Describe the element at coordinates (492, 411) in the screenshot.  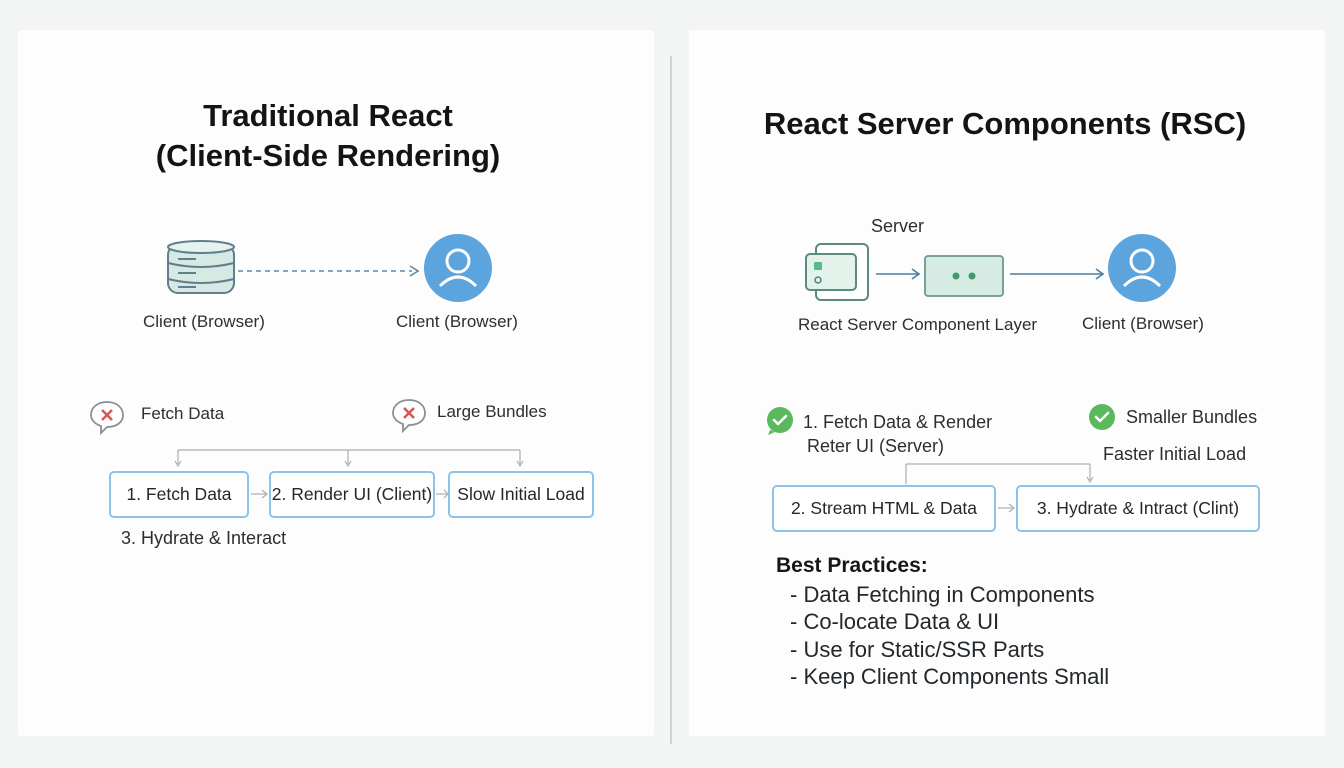
I see `left-issue-bundles: Large Bundles` at that location.